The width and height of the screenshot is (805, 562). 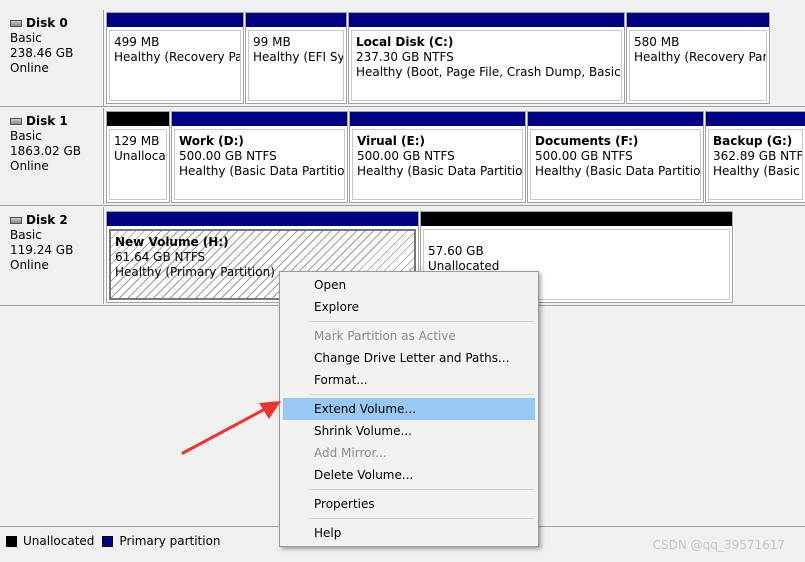 I want to click on disk-2-label: Disk 2 Basic 119.24 GB Online, so click(x=52, y=255).